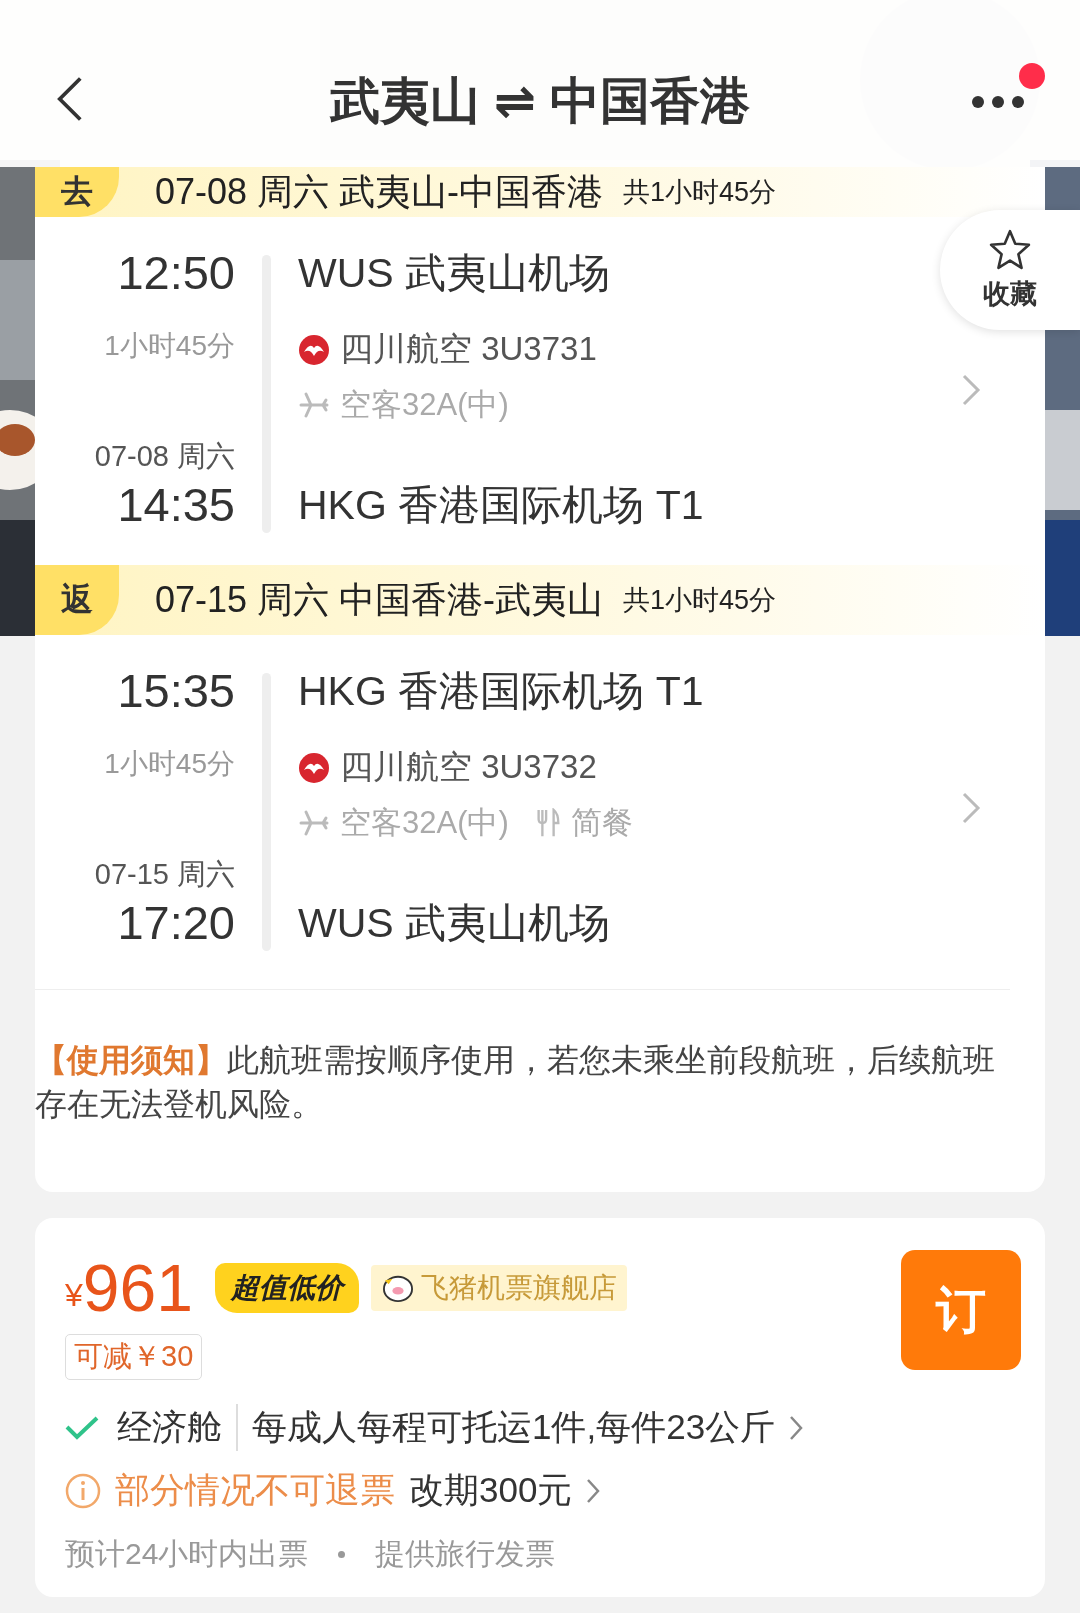 The width and height of the screenshot is (1080, 1613). What do you see at coordinates (540, 101) in the screenshot?
I see `page-title: 武夷山 ⇌ 中国香港` at bounding box center [540, 101].